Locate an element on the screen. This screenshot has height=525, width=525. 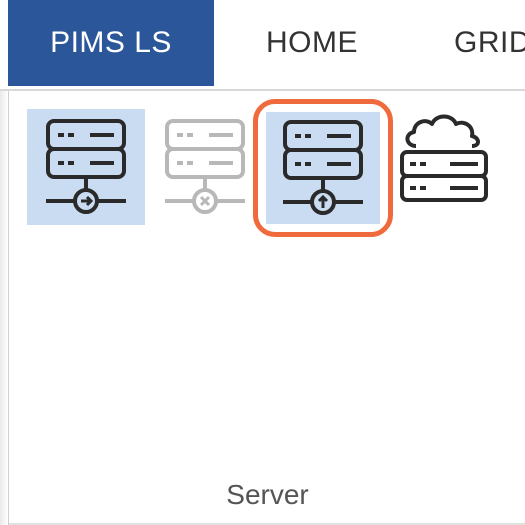
tab-home: HOME is located at coordinates (312, 43).